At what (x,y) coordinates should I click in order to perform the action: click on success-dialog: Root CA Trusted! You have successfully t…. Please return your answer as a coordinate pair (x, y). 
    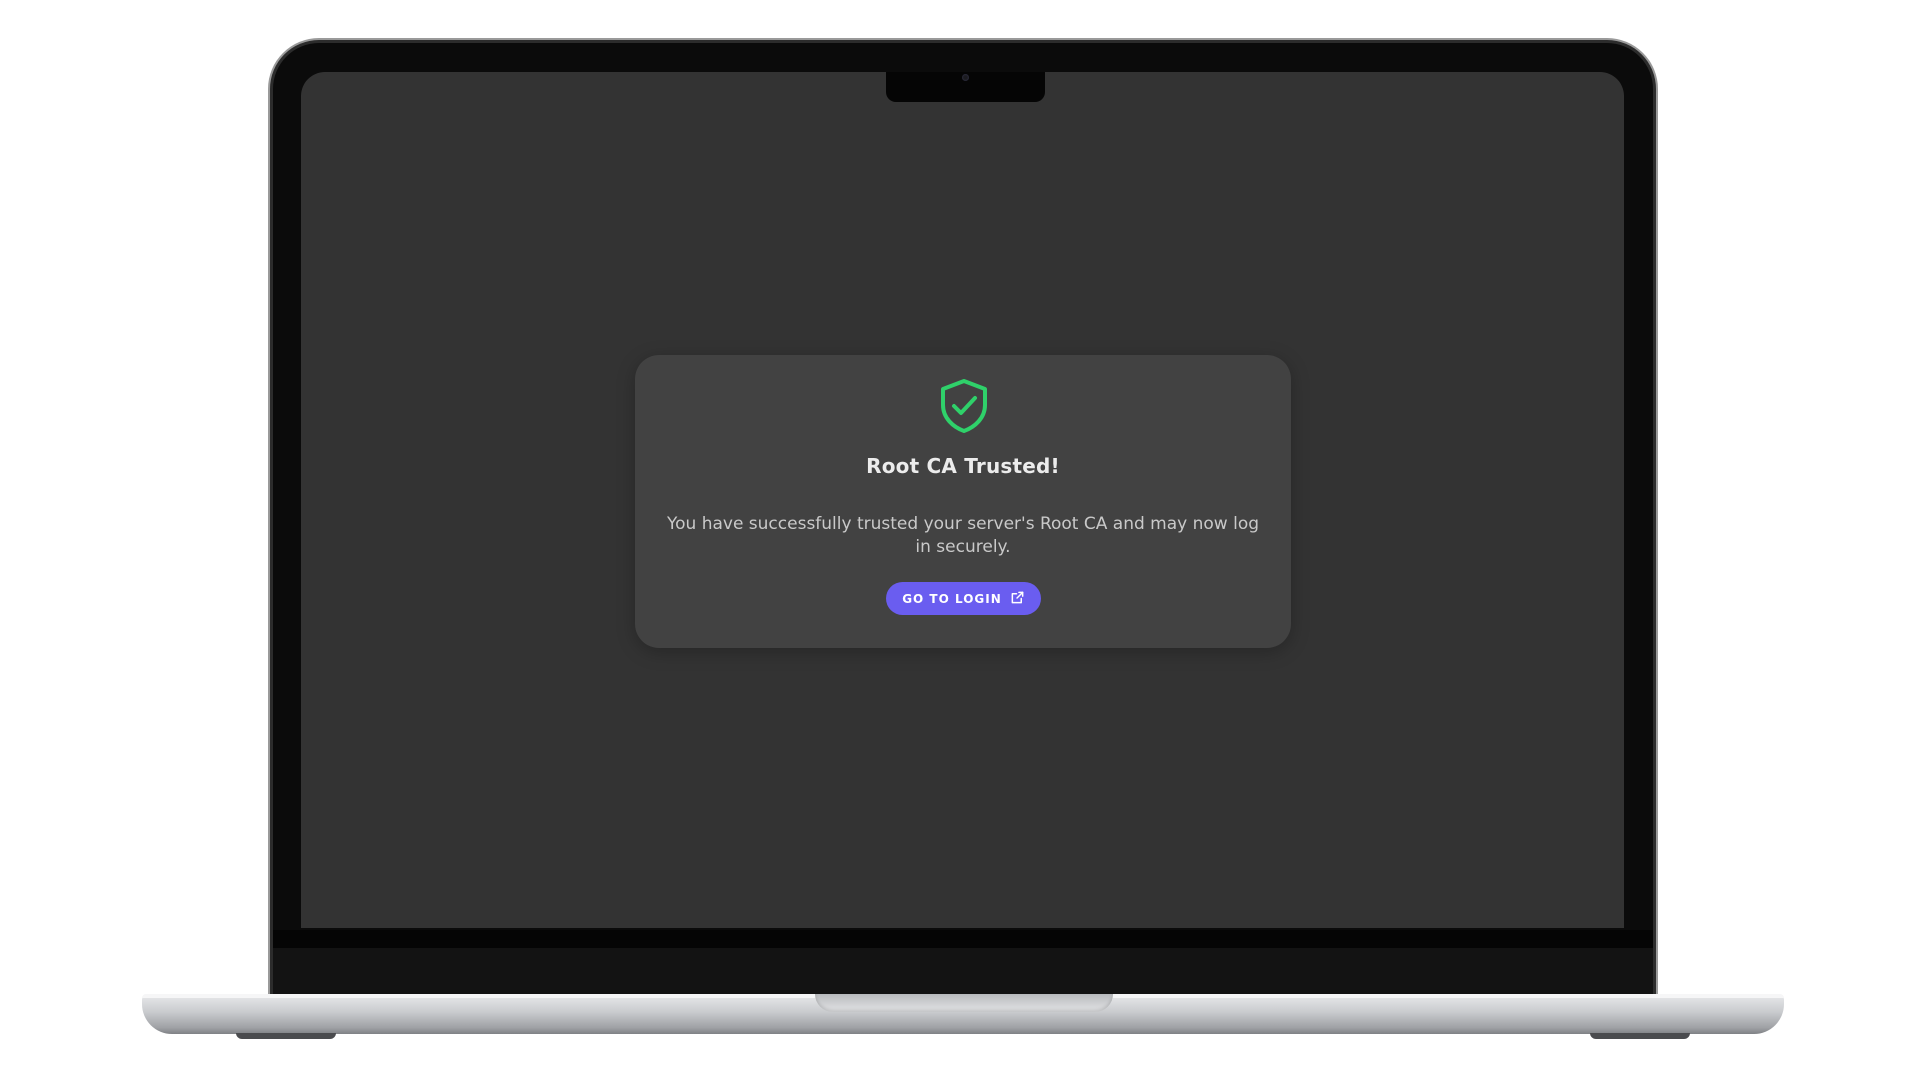
    Looking at the image, I should click on (963, 501).